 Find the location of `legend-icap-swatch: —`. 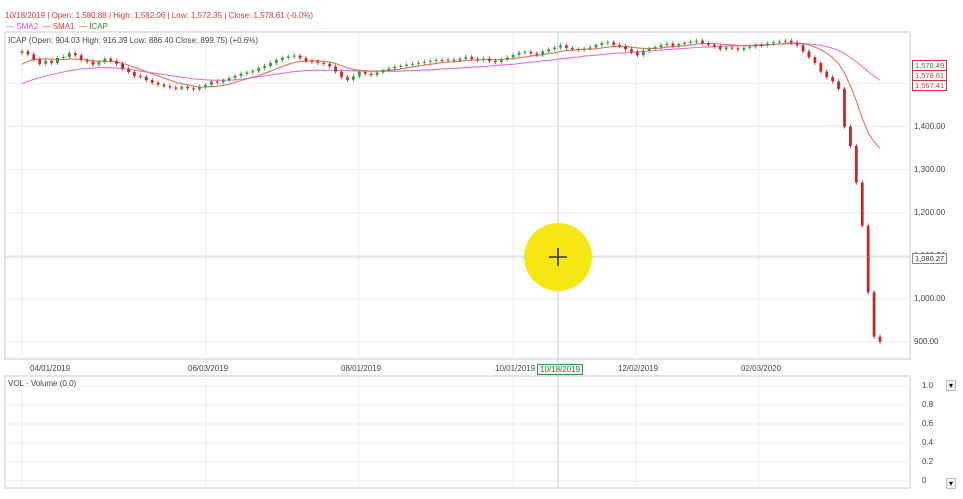

legend-icap-swatch: — is located at coordinates (84, 26).